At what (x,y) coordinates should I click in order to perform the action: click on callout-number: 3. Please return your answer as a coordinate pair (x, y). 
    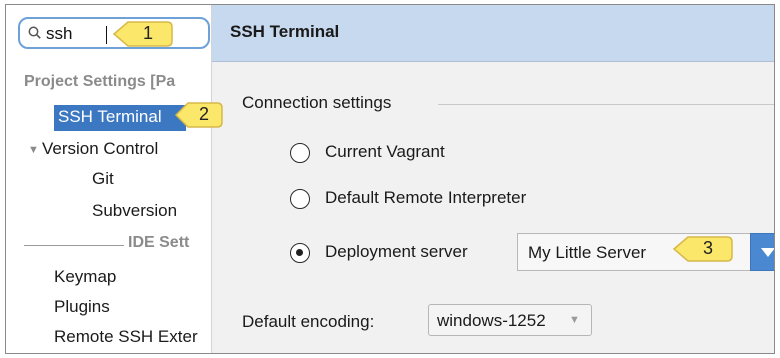
    Looking at the image, I should click on (707, 248).